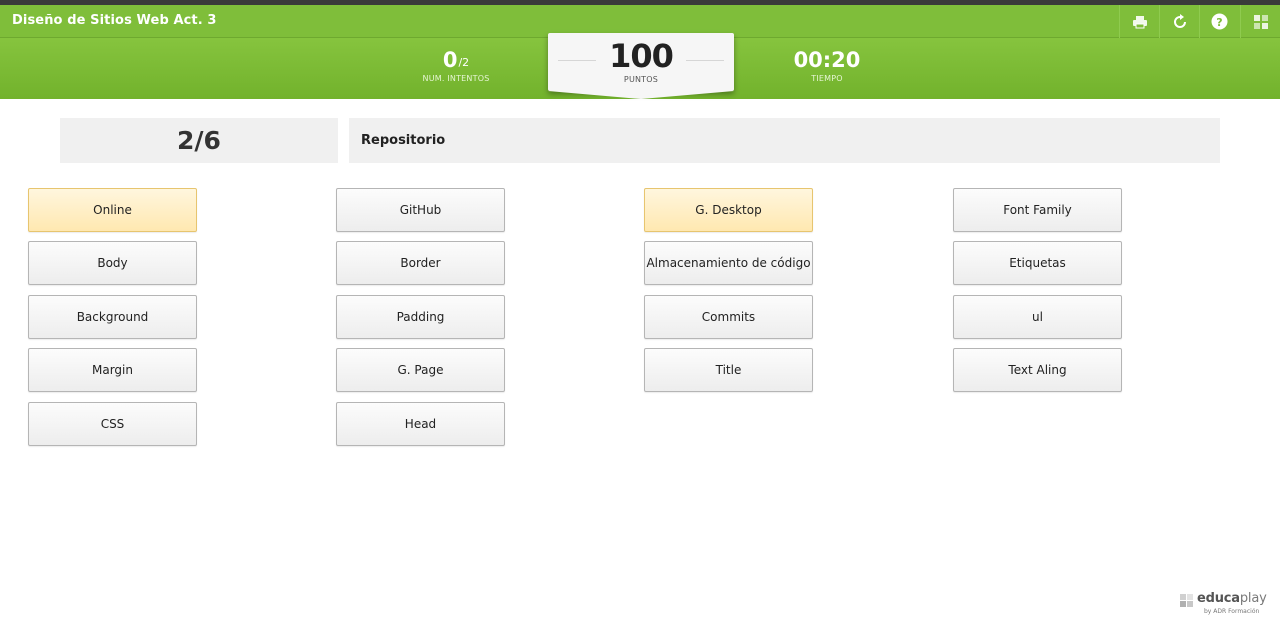 The height and width of the screenshot is (618, 1280). What do you see at coordinates (641, 56) in the screenshot?
I see `points-value: 100` at bounding box center [641, 56].